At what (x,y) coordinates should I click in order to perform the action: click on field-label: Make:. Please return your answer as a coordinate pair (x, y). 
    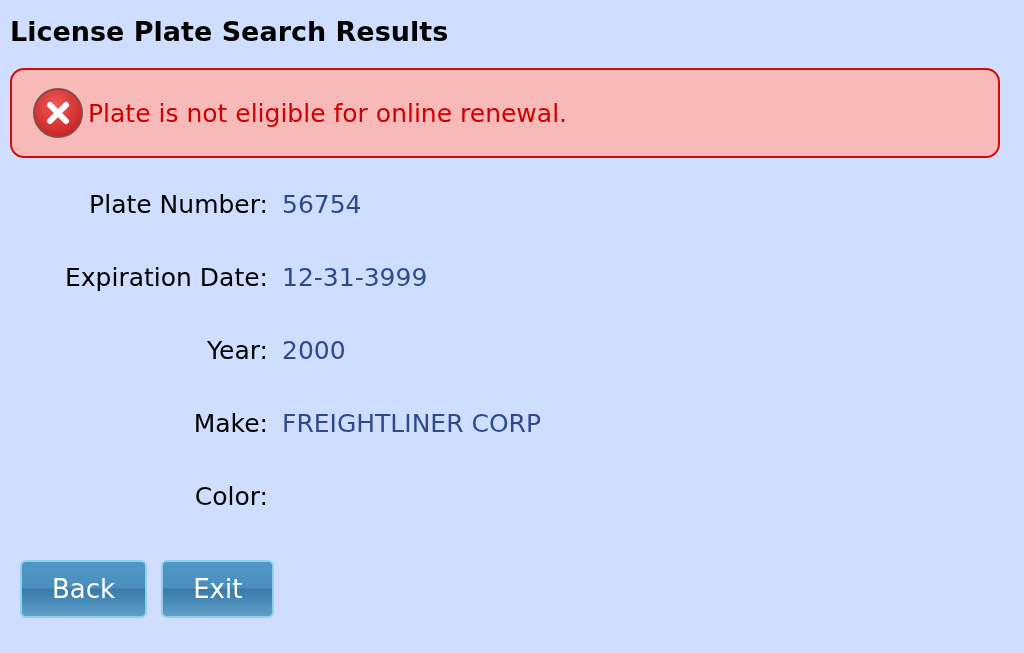
    Looking at the image, I should click on (230, 424).